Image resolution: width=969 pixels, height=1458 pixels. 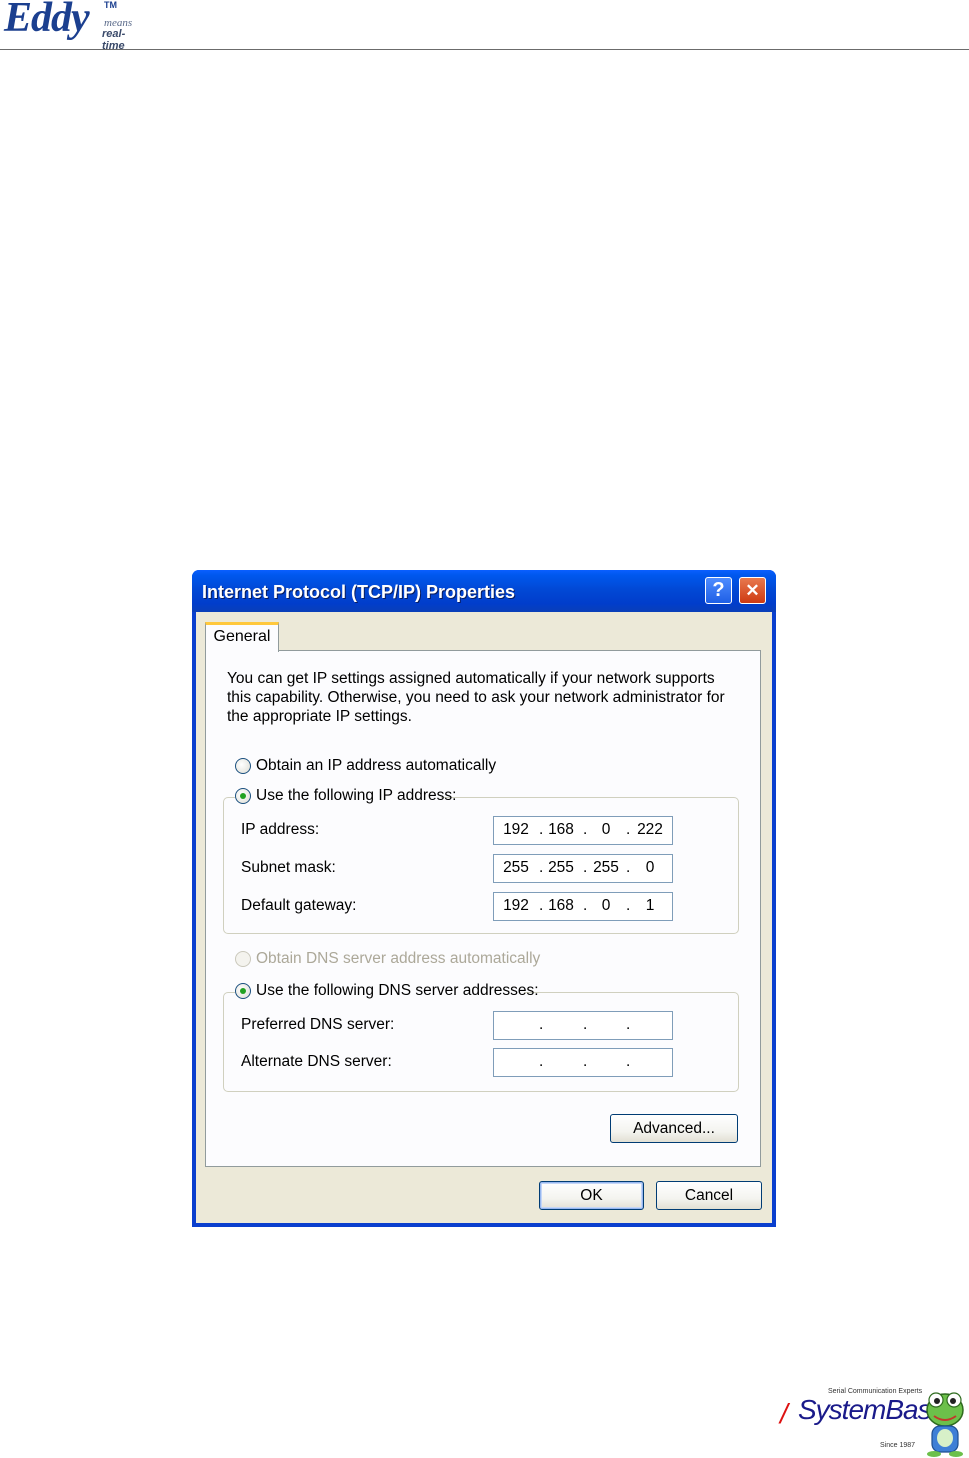 What do you see at coordinates (280, 829) in the screenshot?
I see `ip-address-label: IP address:` at bounding box center [280, 829].